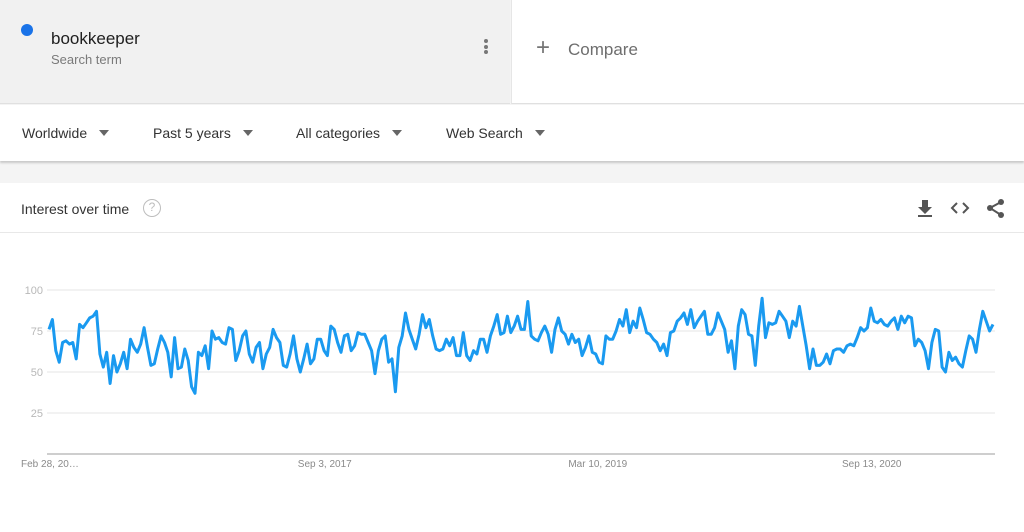 Image resolution: width=1024 pixels, height=532 pixels. Describe the element at coordinates (37, 373) in the screenshot. I see `y-tick-label: 50` at that location.